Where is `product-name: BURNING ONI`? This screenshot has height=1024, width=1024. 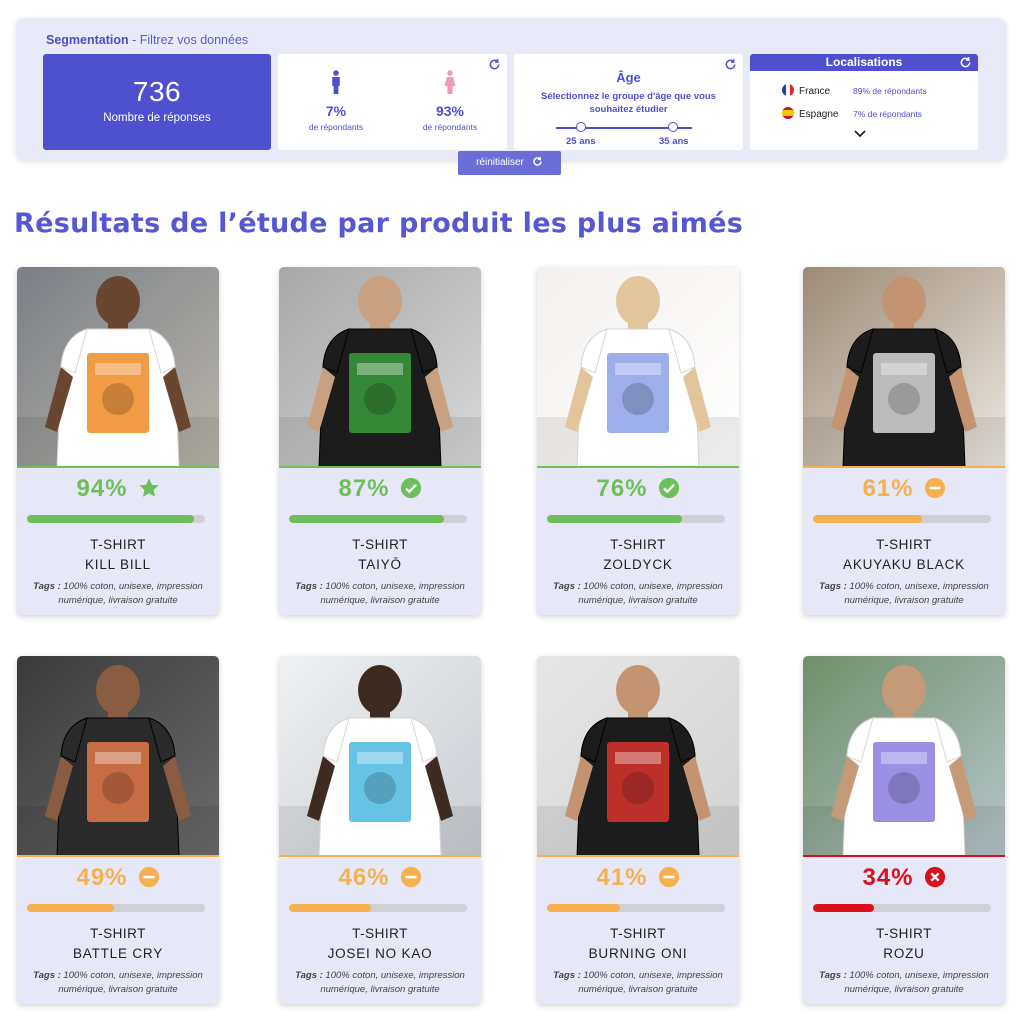 product-name: BURNING ONI is located at coordinates (638, 953).